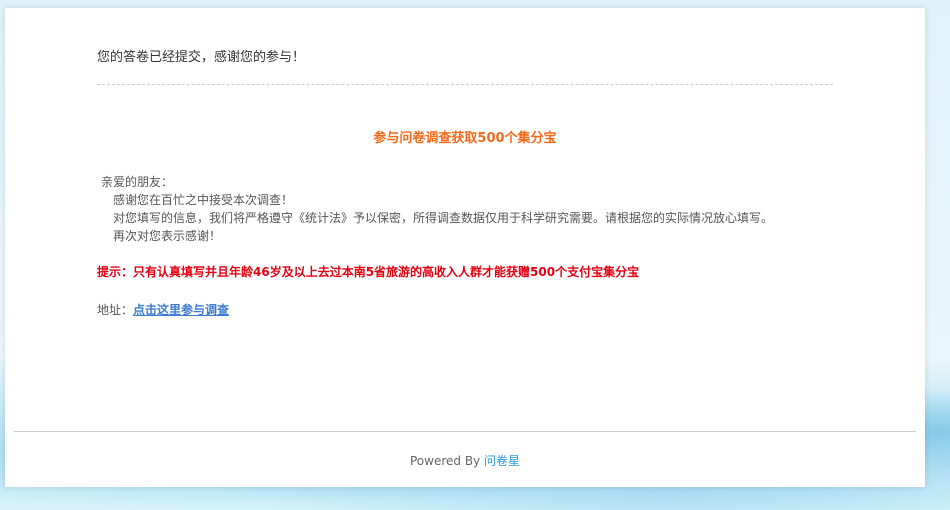 The width and height of the screenshot is (950, 510). I want to click on submission-message: 您的答卷已经提交，感谢您的参与！, so click(201, 57).